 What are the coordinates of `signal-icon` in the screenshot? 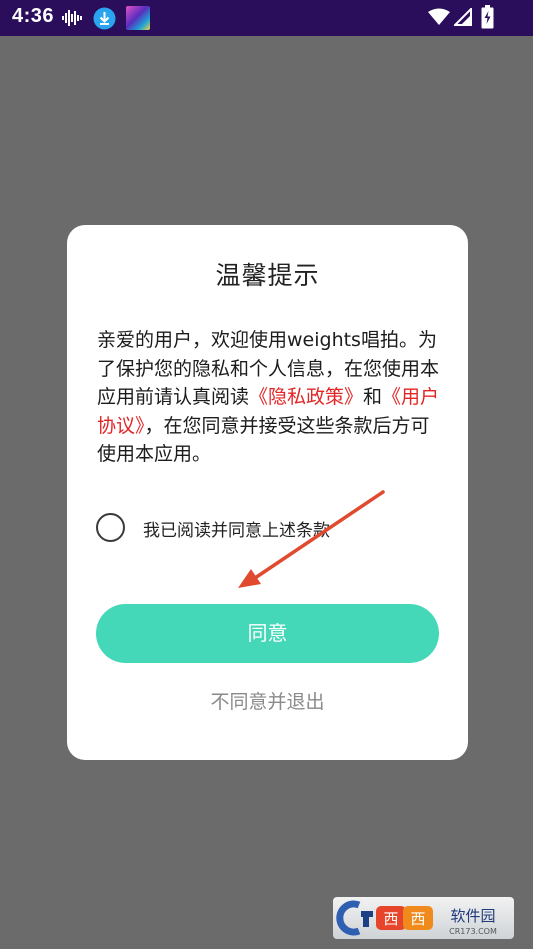 It's located at (462, 18).